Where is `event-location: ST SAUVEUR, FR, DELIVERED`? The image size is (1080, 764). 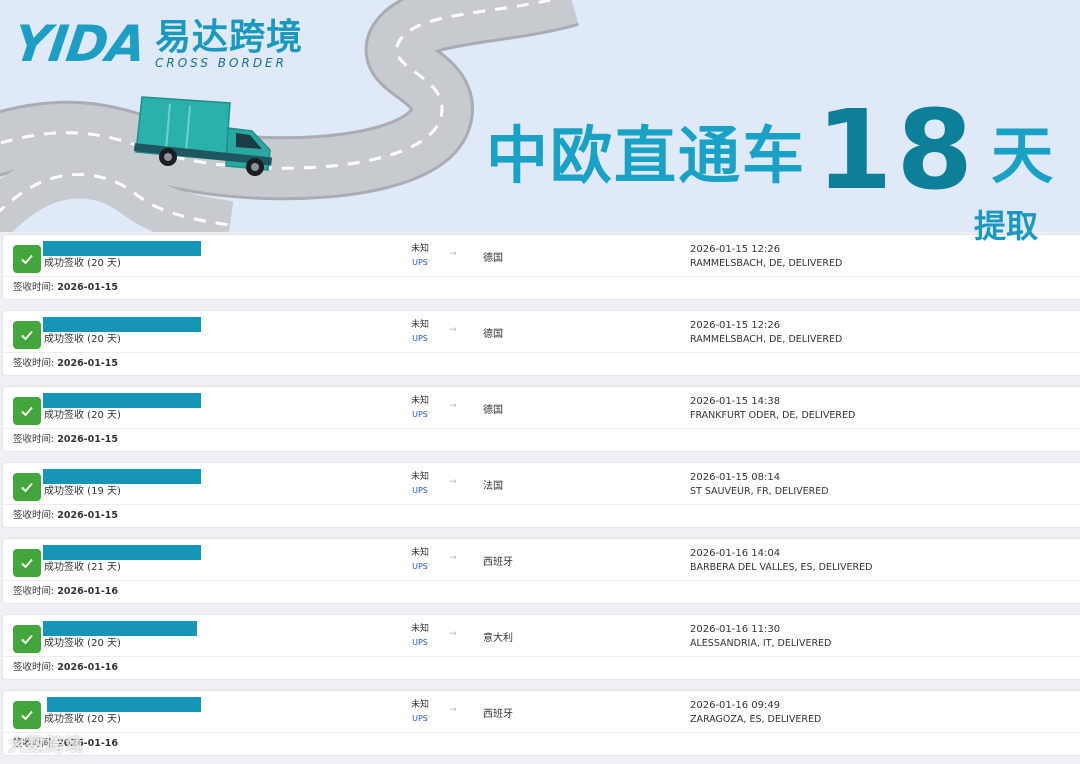 event-location: ST SAUVEUR, FR, DELIVERED is located at coordinates (759, 491).